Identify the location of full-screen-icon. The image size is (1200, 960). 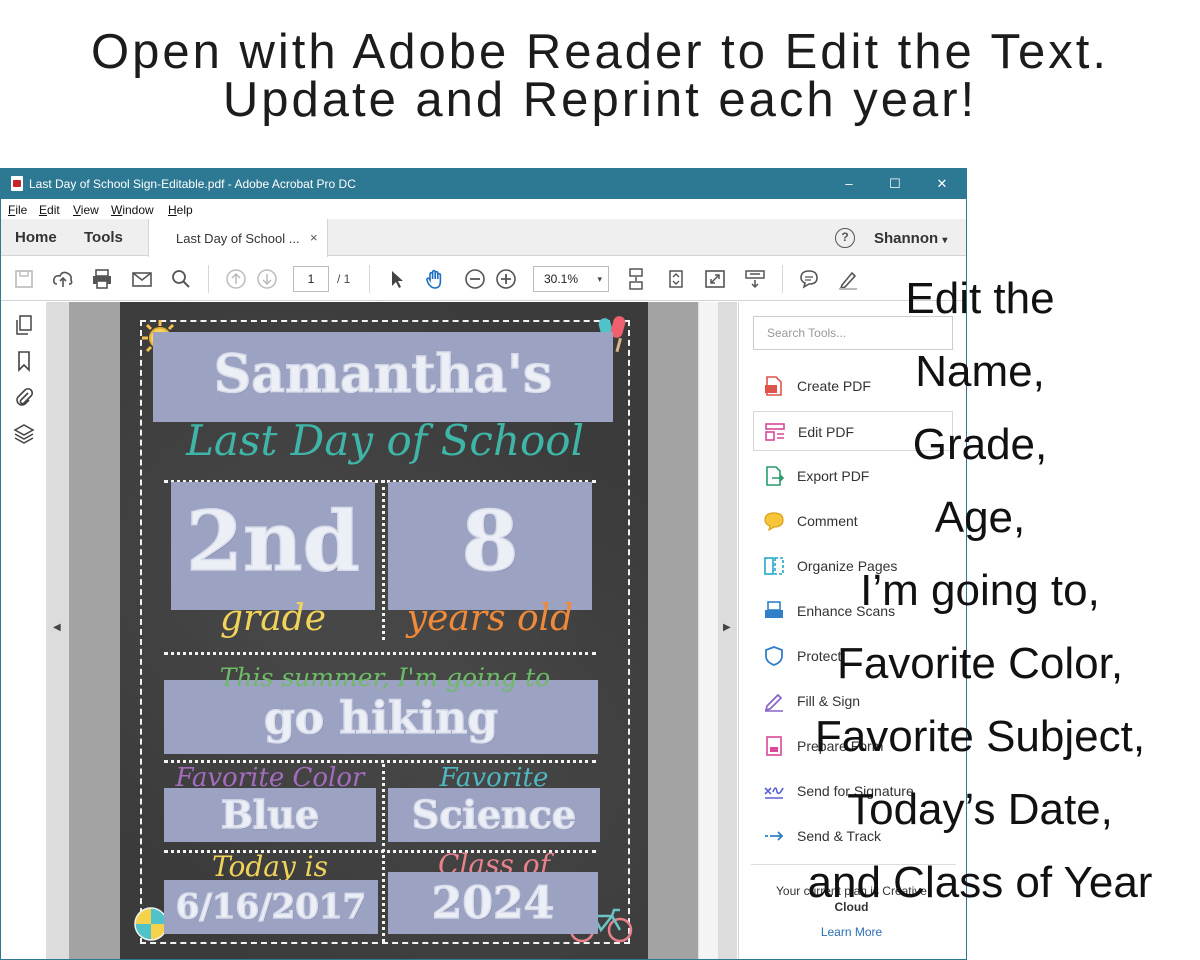
(715, 279).